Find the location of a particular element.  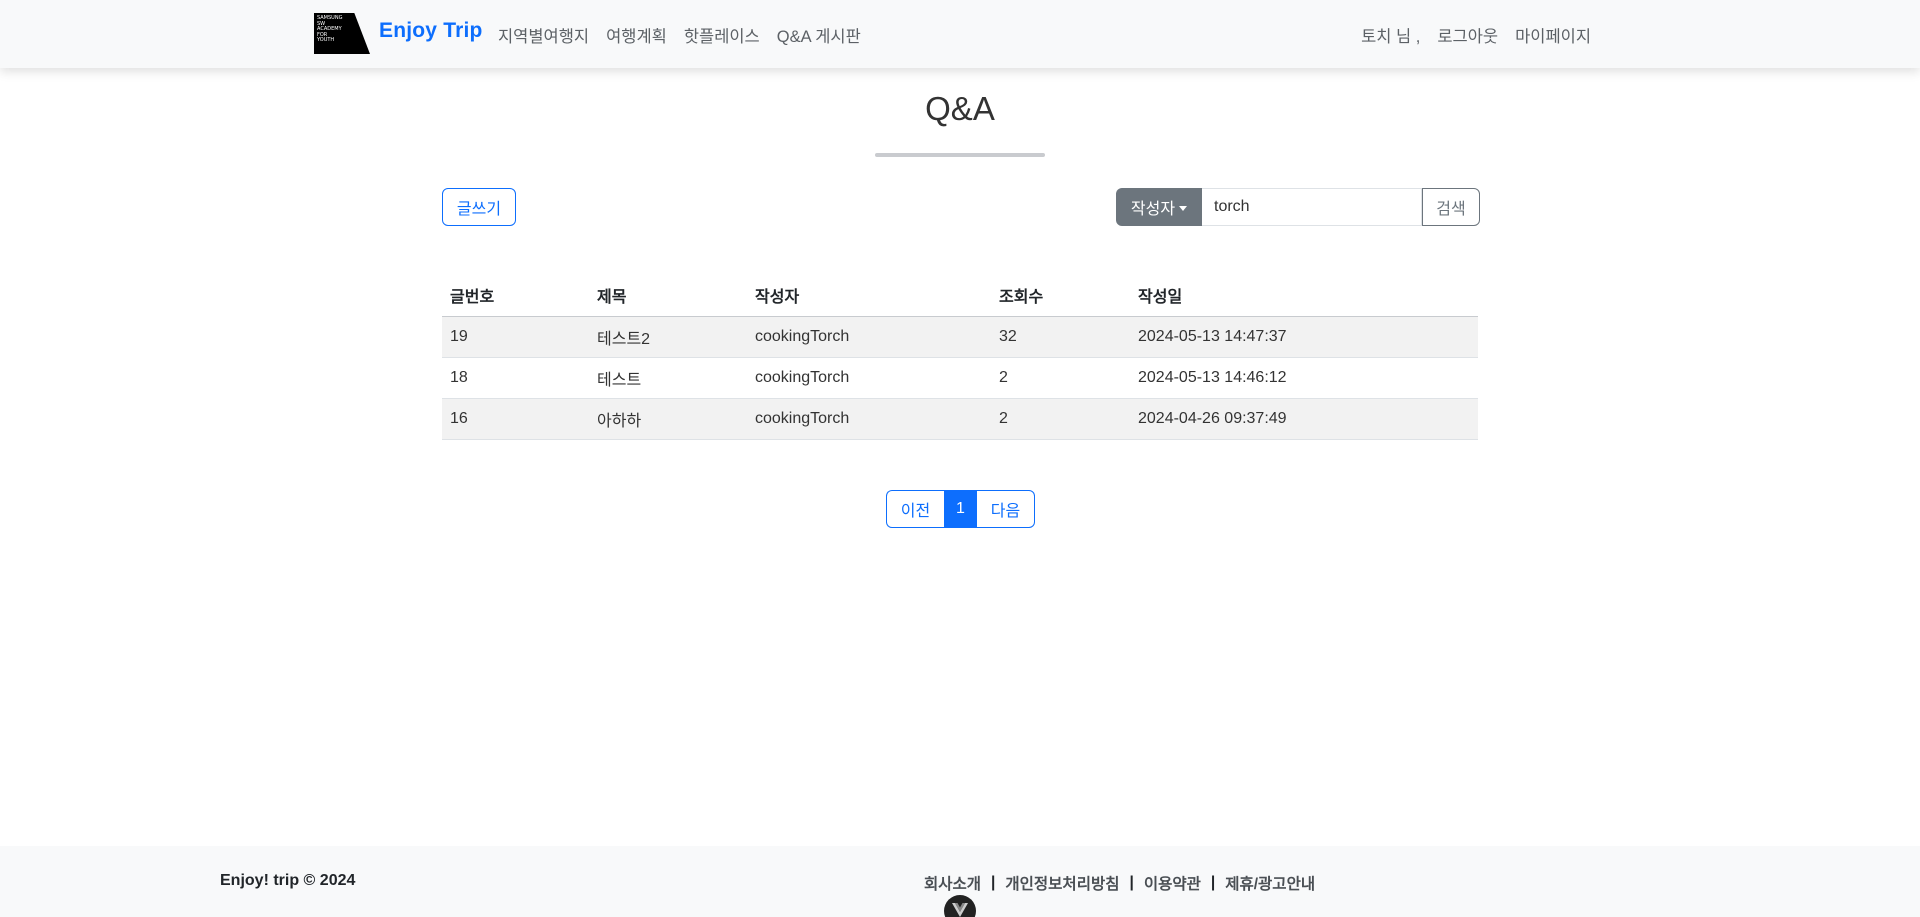

user-nav: 토치 님 , 로그아웃 마이페이지 is located at coordinates (1476, 35).